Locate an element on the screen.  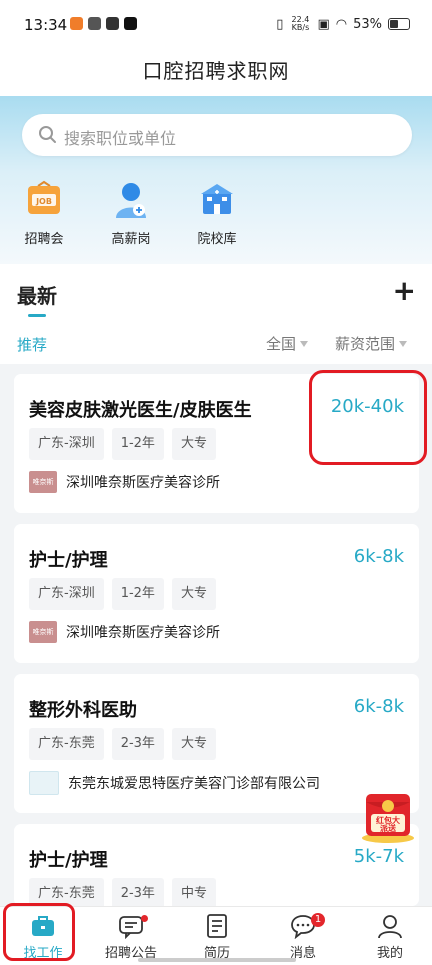
job-fair-icon: JOB is located at coordinates (44, 200).